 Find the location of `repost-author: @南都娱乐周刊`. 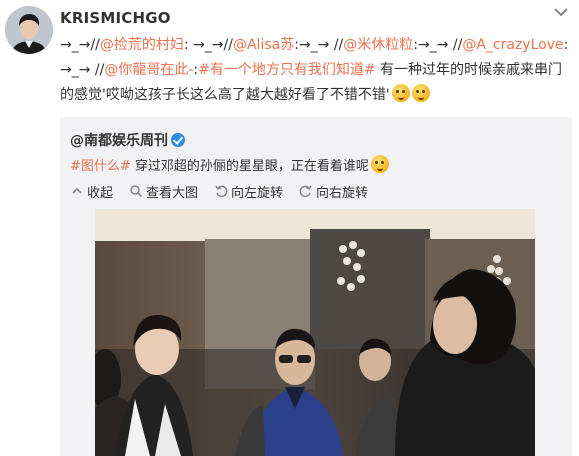

repost-author: @南都娱乐周刊 is located at coordinates (127, 140).